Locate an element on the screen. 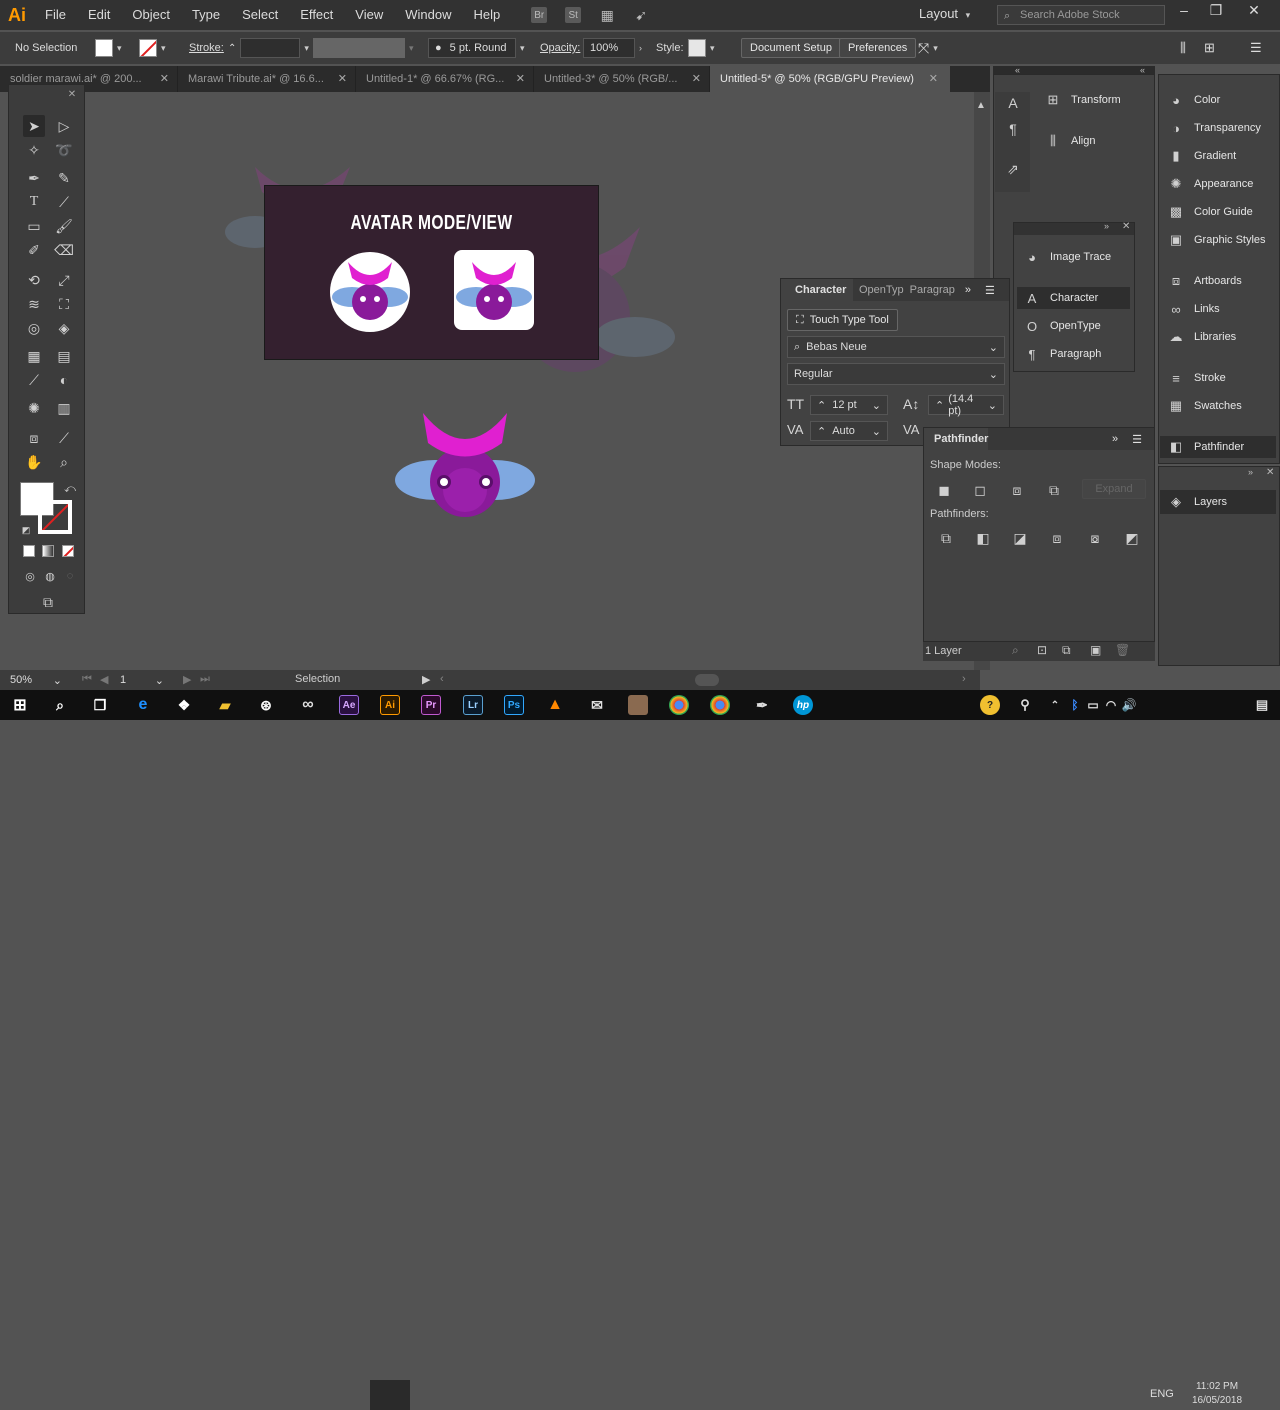 This screenshot has width=1280, height=1410. panel-item-paragraph: ¶ Paragraph is located at coordinates (1062, 354).